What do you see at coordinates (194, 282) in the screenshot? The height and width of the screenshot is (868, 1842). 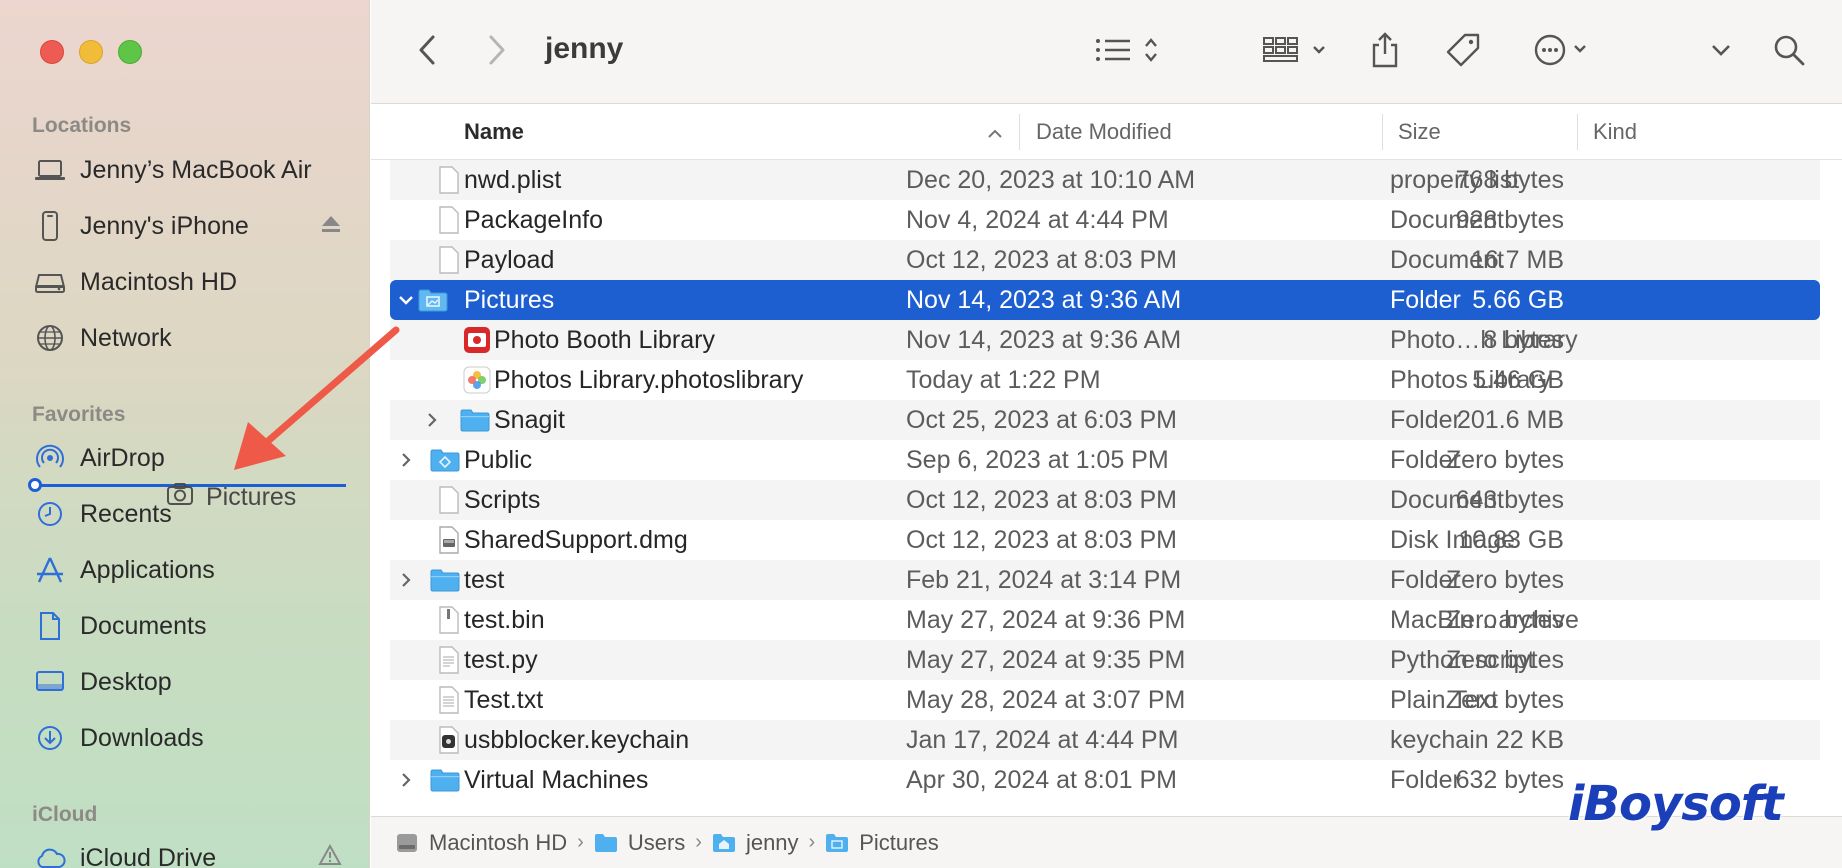 I see `sidebar-item-macintosh-hd: Macintosh HD` at bounding box center [194, 282].